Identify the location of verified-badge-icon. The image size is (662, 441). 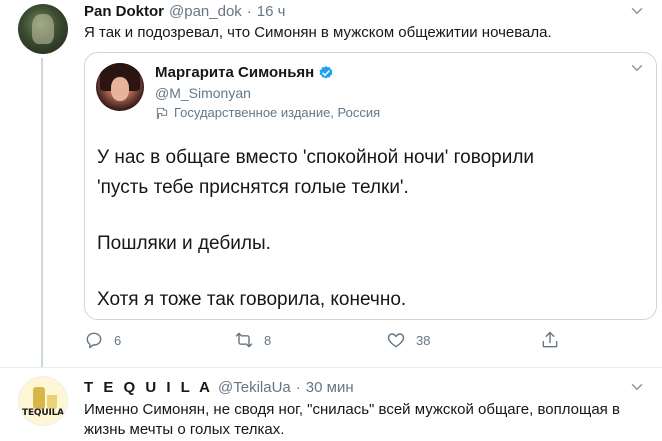
(326, 72).